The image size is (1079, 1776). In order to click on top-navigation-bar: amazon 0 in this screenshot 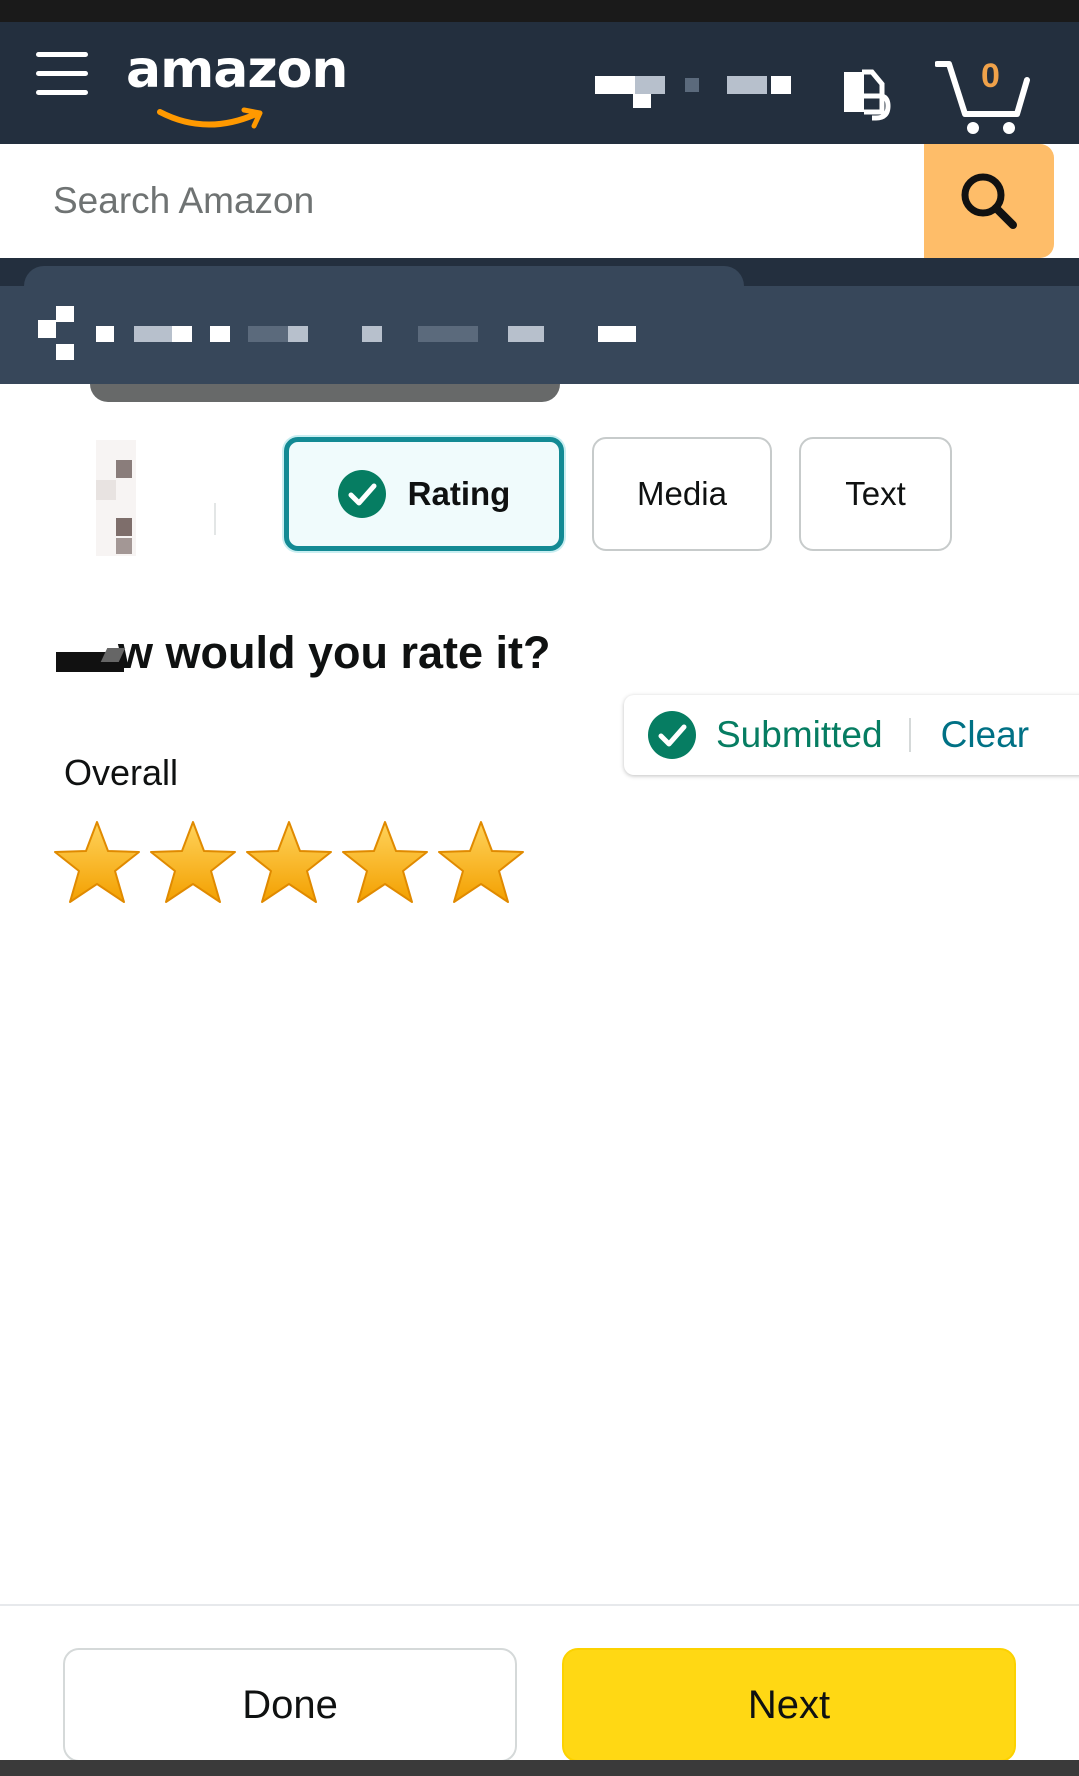, I will do `click(539, 83)`.